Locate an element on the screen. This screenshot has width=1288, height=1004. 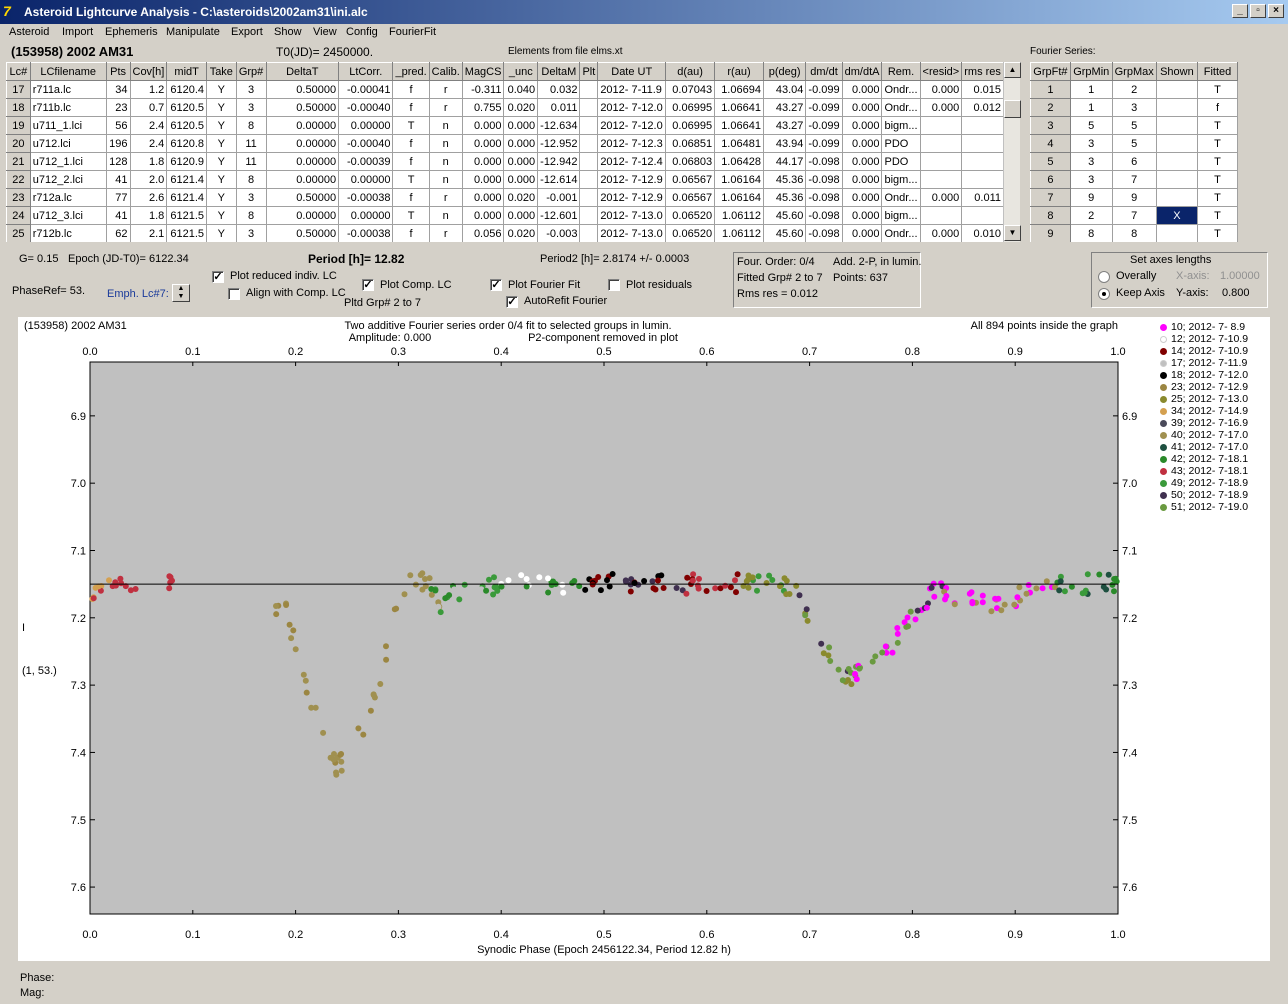
lc-col-header: DeltaT is located at coordinates (302, 71).